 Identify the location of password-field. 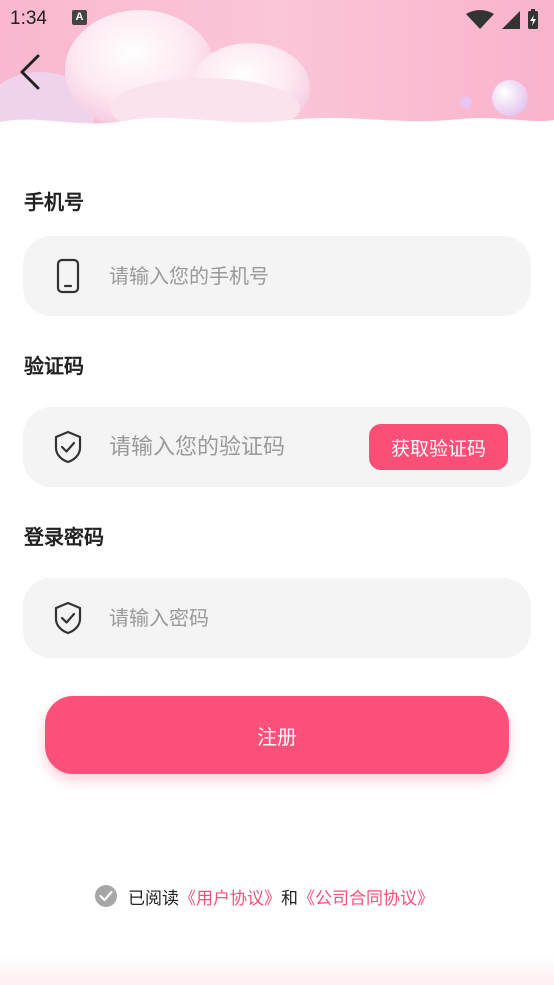
(277, 618).